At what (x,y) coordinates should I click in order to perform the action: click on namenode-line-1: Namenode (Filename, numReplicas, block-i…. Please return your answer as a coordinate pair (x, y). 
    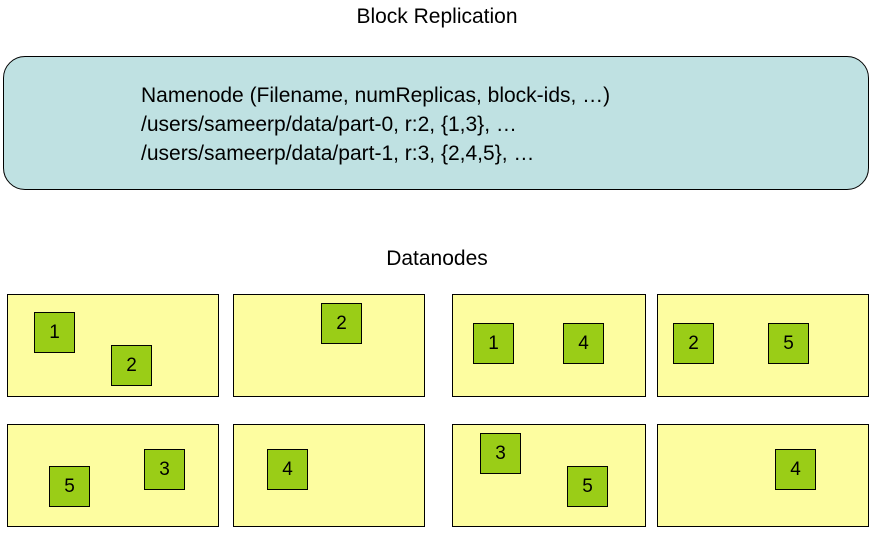
    Looking at the image, I should click on (376, 95).